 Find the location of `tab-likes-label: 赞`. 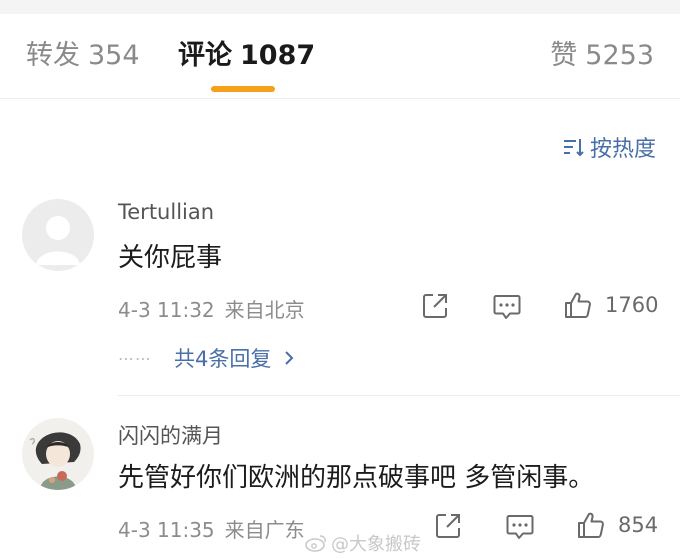

tab-likes-label: 赞 is located at coordinates (564, 55).